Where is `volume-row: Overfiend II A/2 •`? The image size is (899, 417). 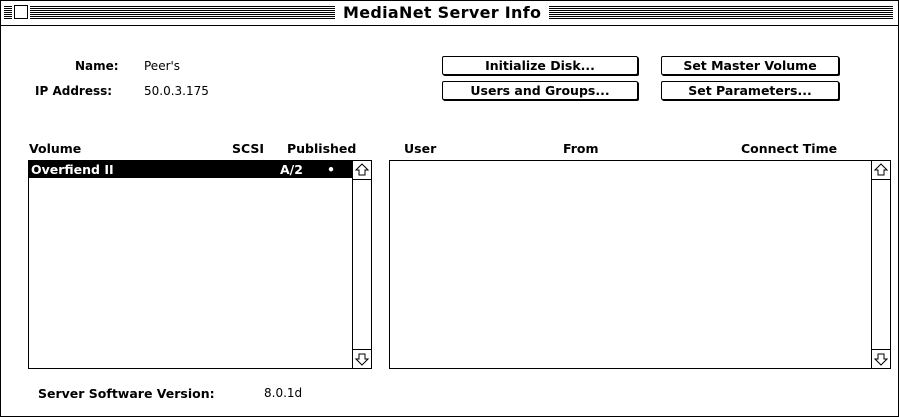
volume-row: Overfiend II A/2 • is located at coordinates (191, 169).